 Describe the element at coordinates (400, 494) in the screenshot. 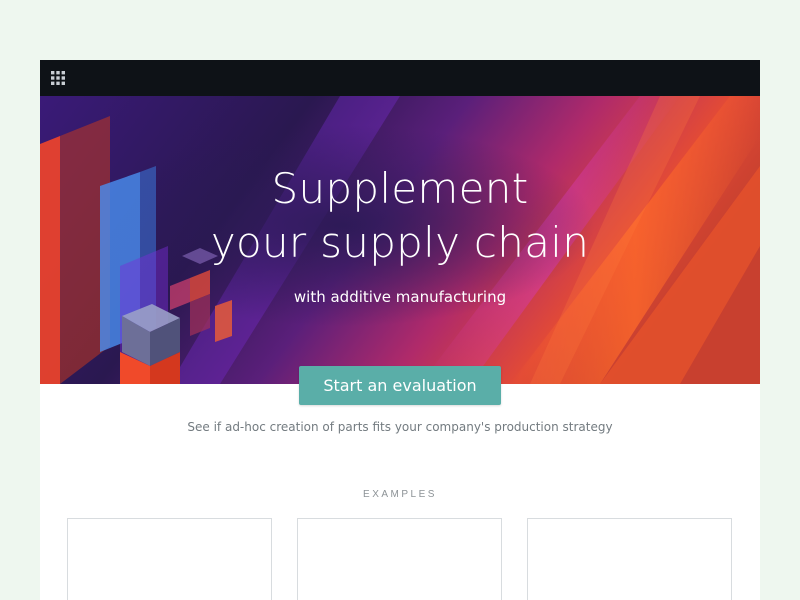

I see `examples-heading: EXAMPLES` at that location.